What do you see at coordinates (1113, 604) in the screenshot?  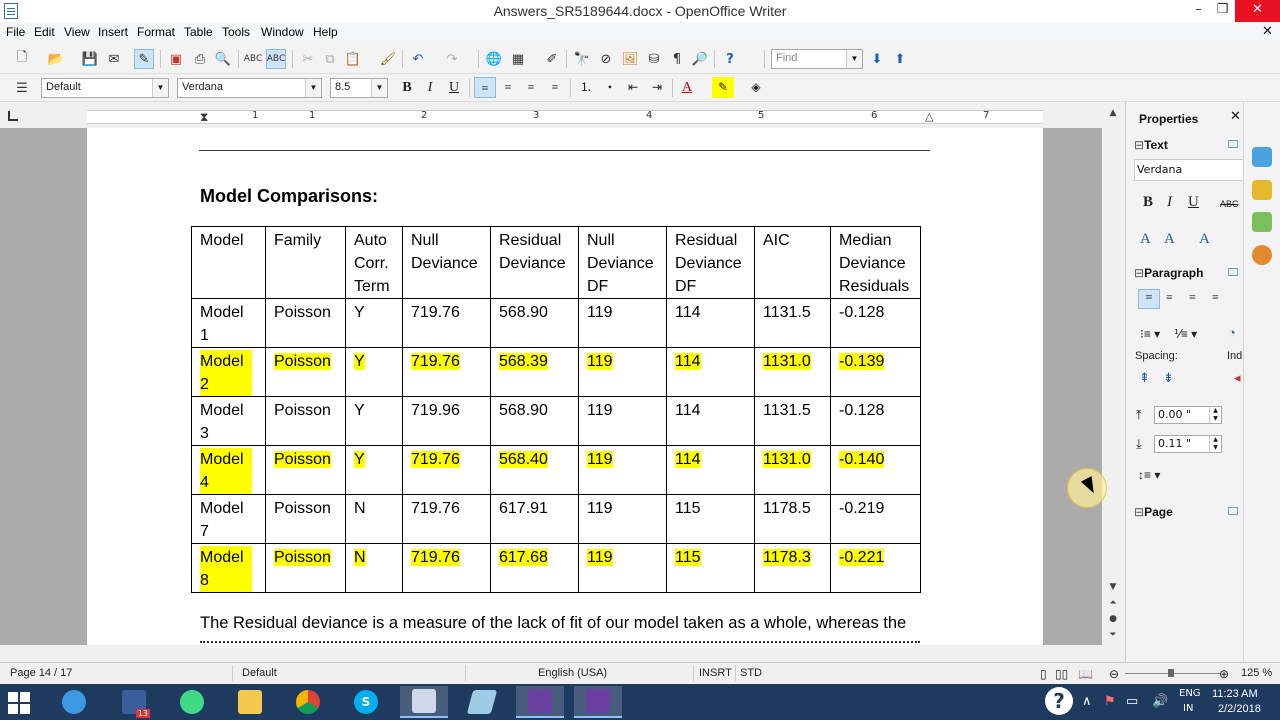 I see `previous-page-icon: ⏶` at bounding box center [1113, 604].